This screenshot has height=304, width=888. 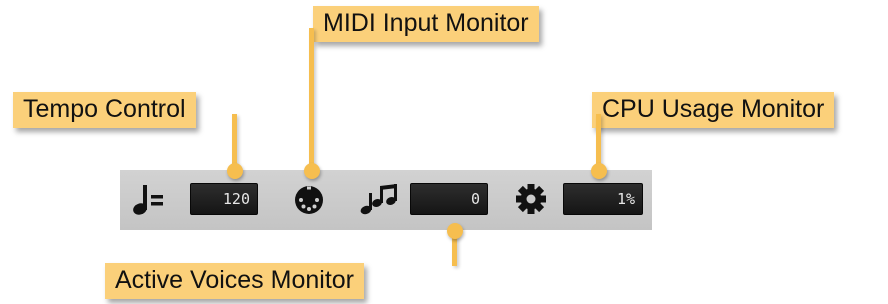 I want to click on music-notes-icon, so click(x=378, y=199).